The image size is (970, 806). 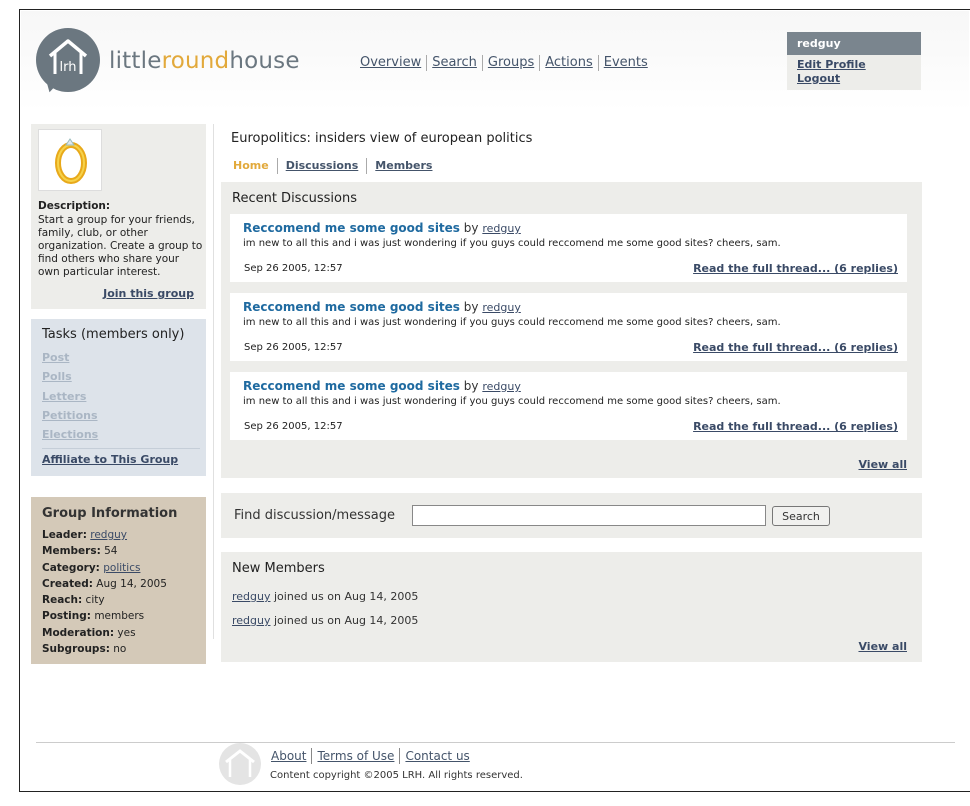 I want to click on info-posting: Posting: members, so click(x=93, y=616).